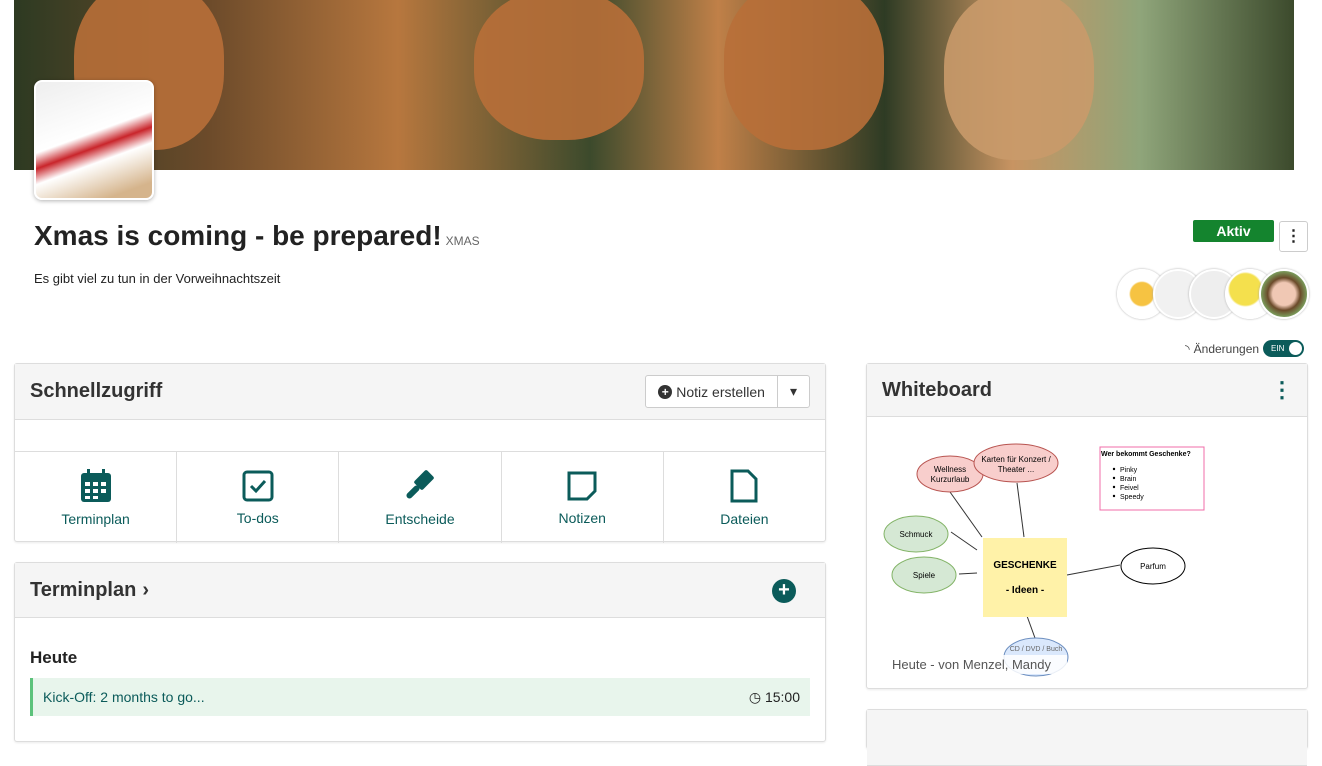 This screenshot has width=1322, height=766. I want to click on changes-label: Änderungen, so click(1226, 348).